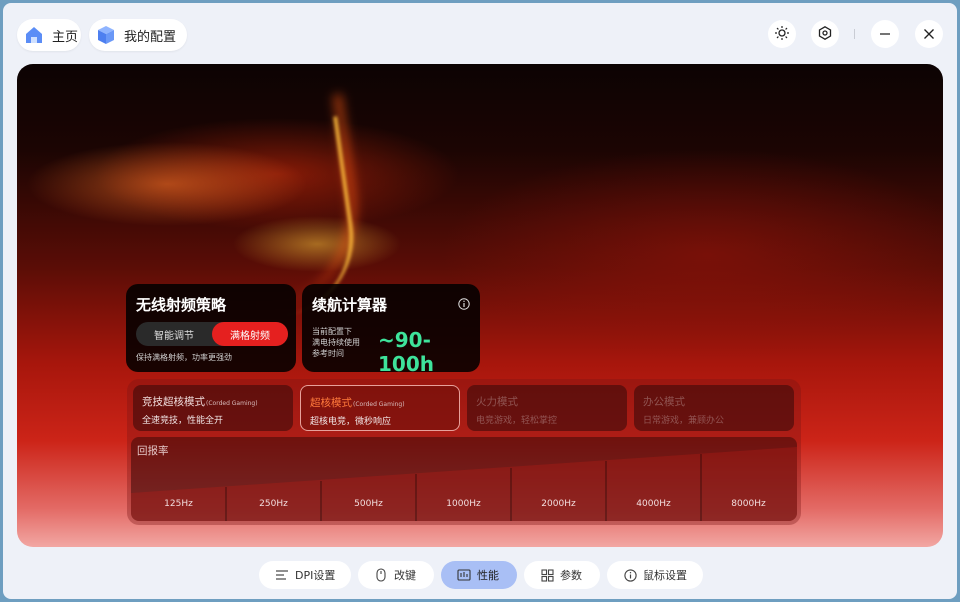  I want to click on polling-option-500: 500Hz, so click(368, 504).